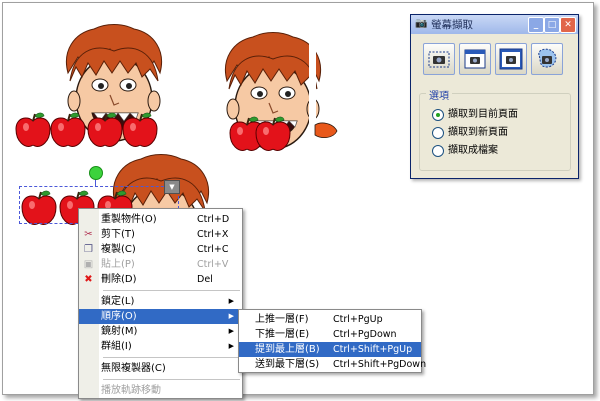  I want to click on capture-fullscreen-button, so click(511, 59).